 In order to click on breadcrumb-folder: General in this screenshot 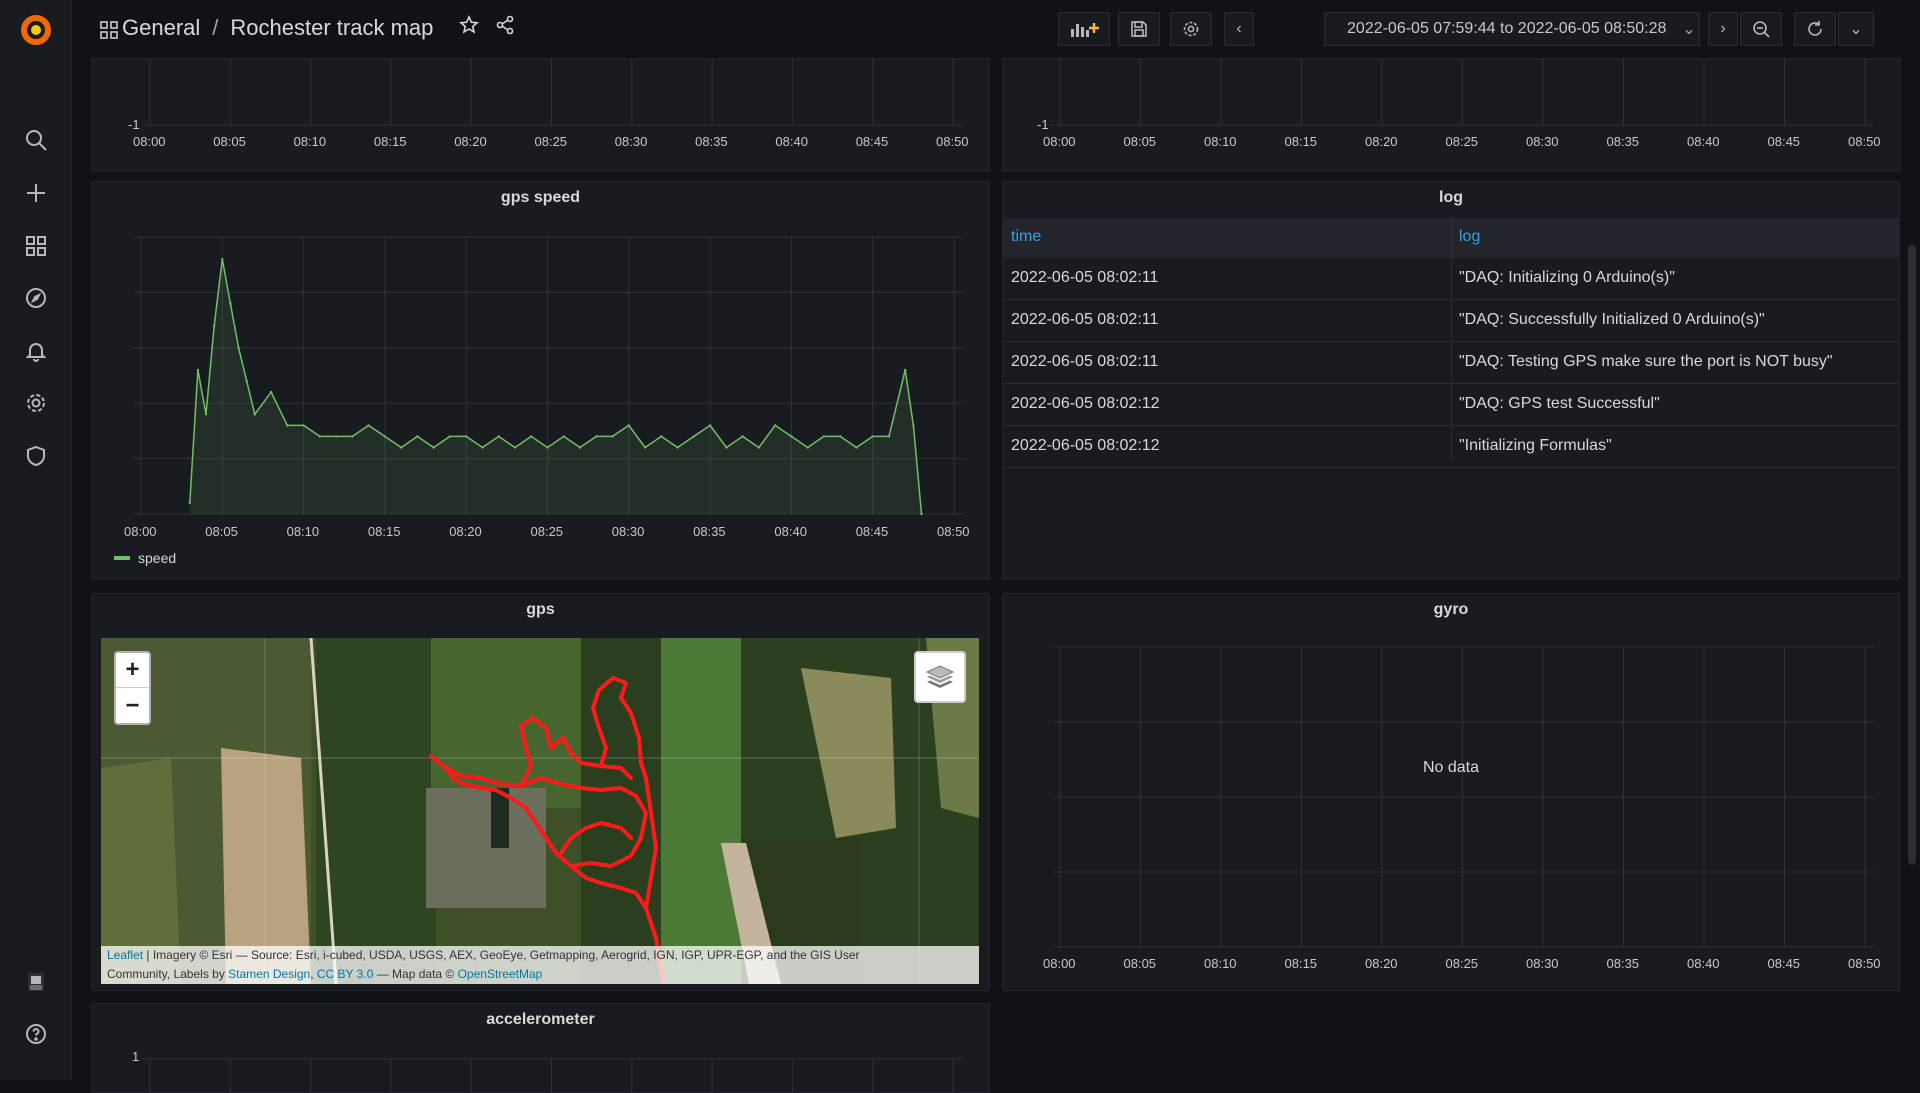, I will do `click(161, 28)`.